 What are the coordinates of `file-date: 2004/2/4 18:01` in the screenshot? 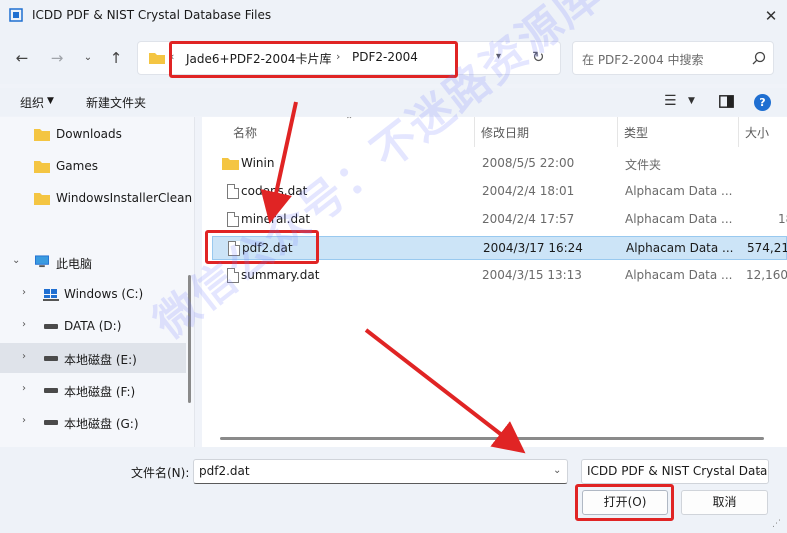 It's located at (528, 191).